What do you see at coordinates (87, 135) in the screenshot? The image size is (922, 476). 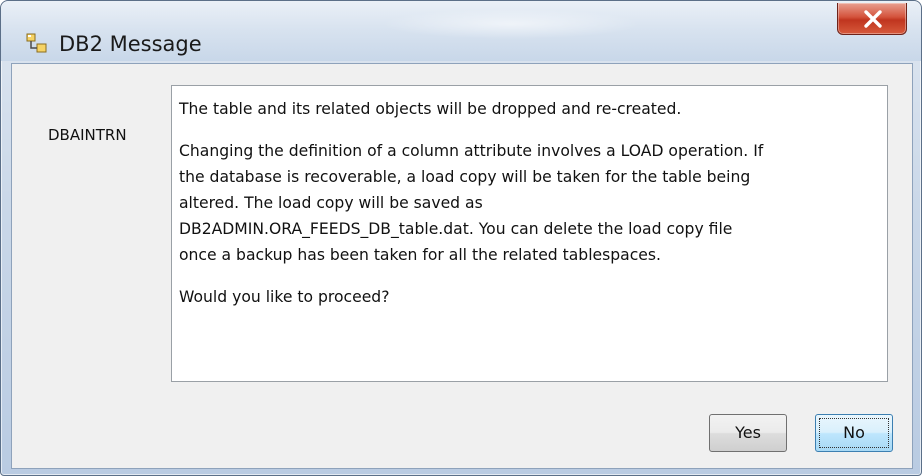 I see `object-name-label: DBAINTRN` at bounding box center [87, 135].